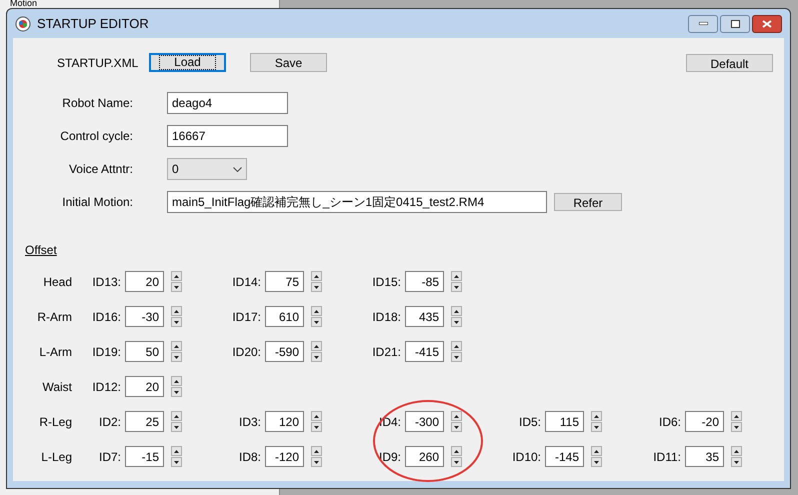 Image resolution: width=798 pixels, height=495 pixels. Describe the element at coordinates (227, 103) in the screenshot. I see `text-field: deago4` at that location.